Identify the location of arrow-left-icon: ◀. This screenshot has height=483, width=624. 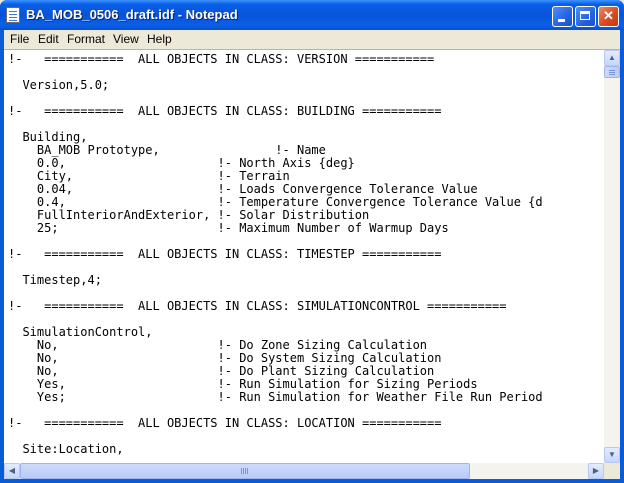
(12, 470).